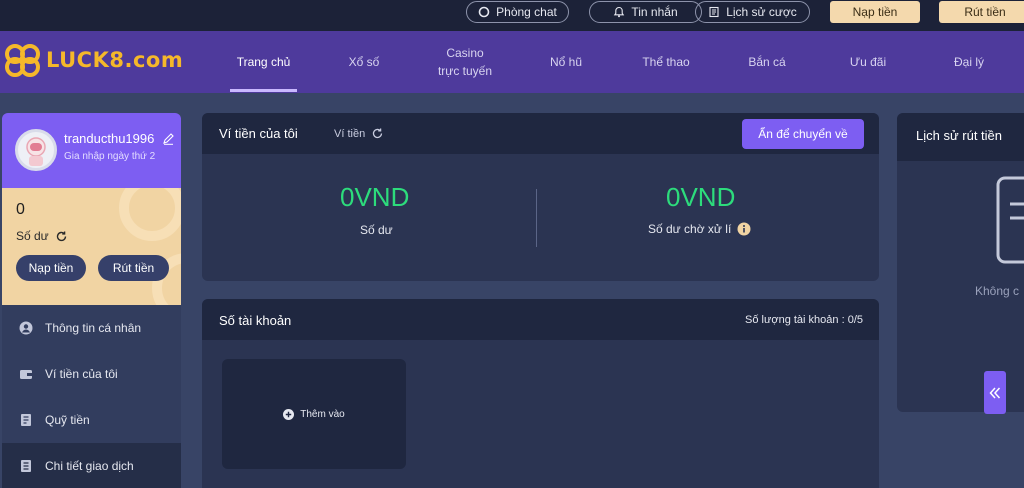  What do you see at coordinates (619, 12) in the screenshot?
I see `bell-icon` at bounding box center [619, 12].